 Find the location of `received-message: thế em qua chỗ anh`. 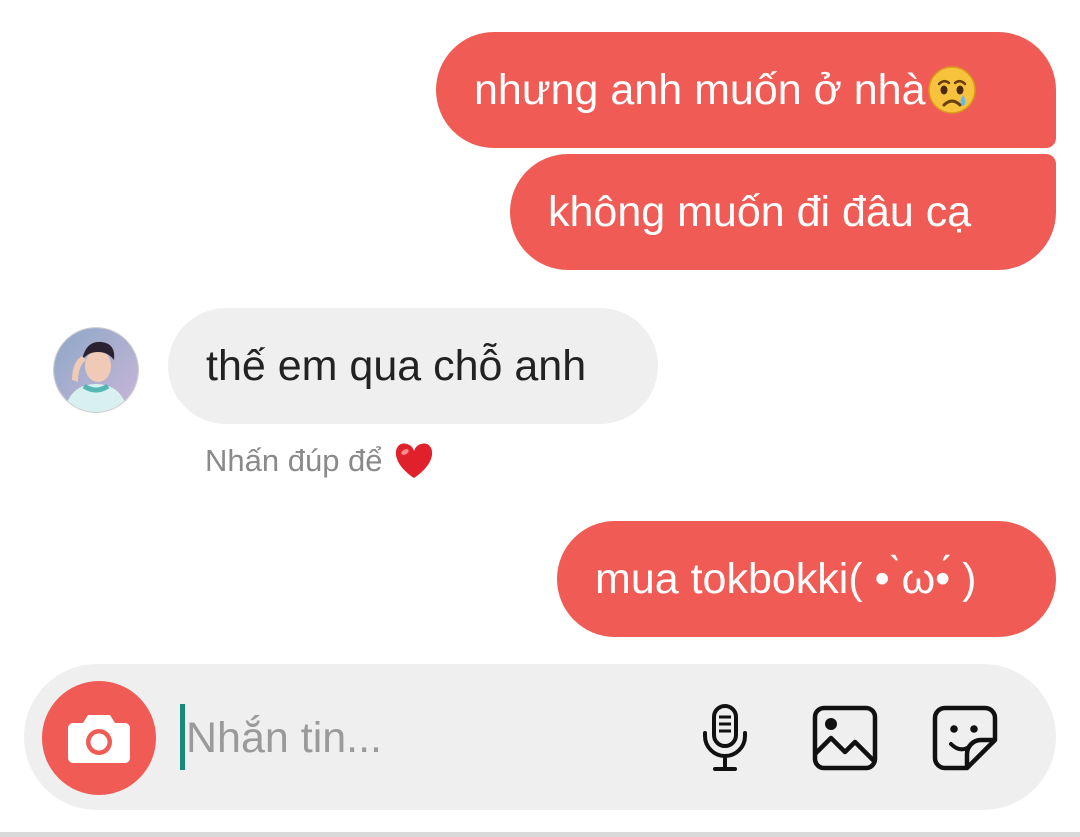

received-message: thế em qua chỗ anh is located at coordinates (413, 366).